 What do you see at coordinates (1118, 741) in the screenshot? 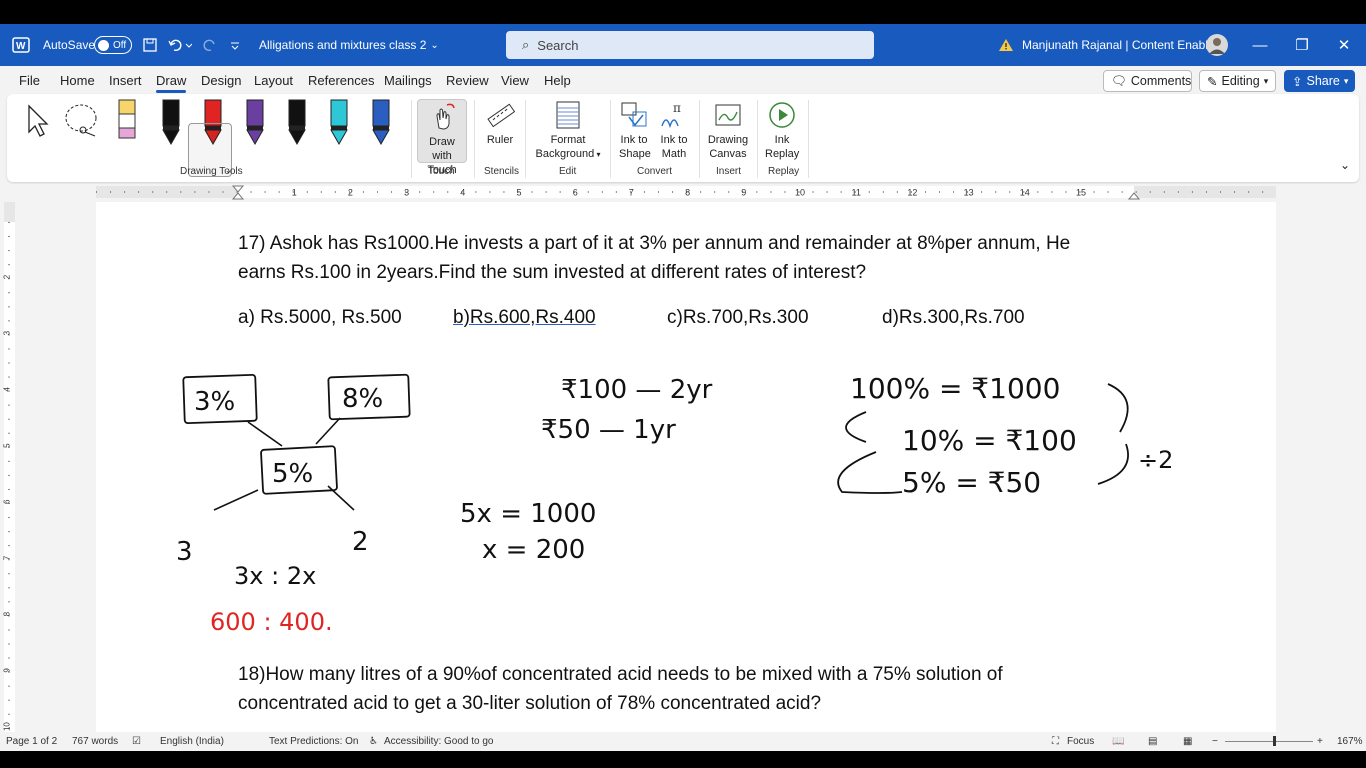
I see `read-mode-icon: 📖` at bounding box center [1118, 741].